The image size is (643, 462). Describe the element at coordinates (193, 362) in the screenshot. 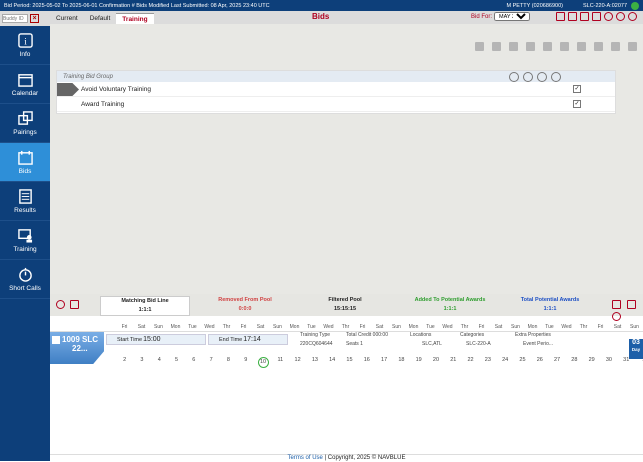

I see `day-number: 6` at that location.